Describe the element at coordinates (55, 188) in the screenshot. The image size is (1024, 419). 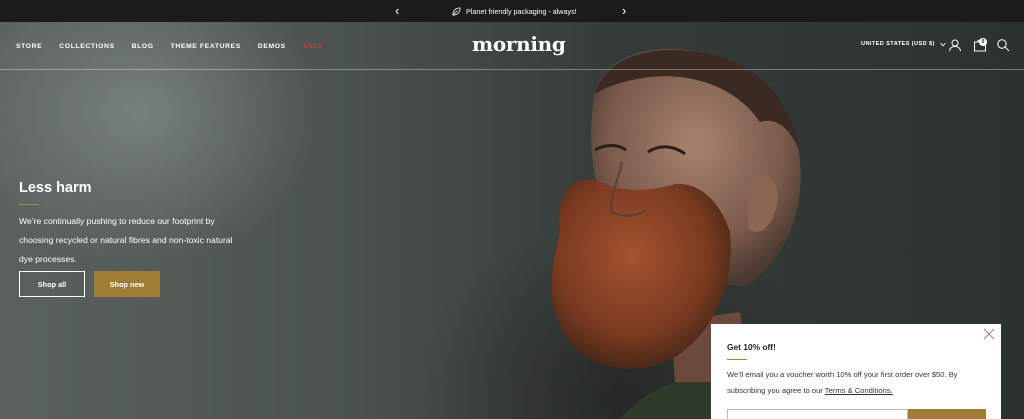
I see `hero-title: Less harm` at that location.